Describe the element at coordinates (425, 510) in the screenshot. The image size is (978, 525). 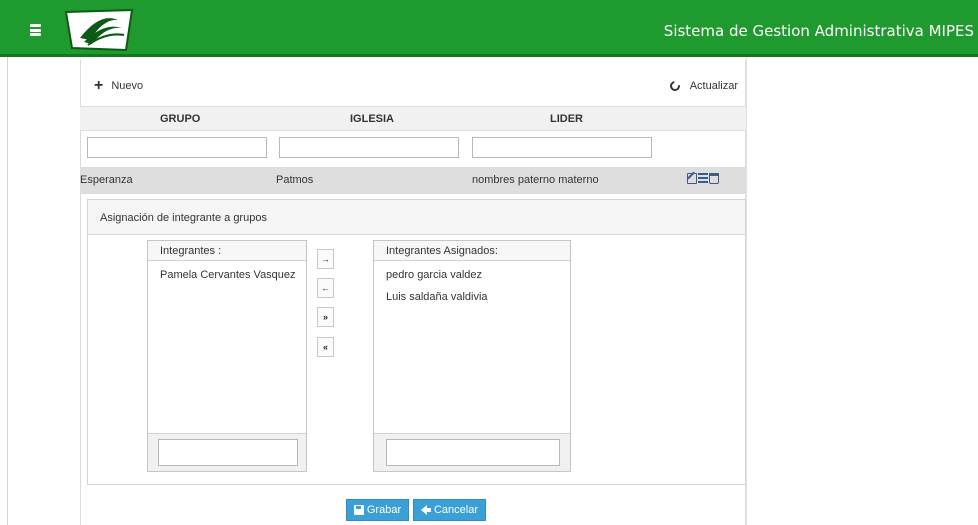
I see `arrow-left-icon` at that location.